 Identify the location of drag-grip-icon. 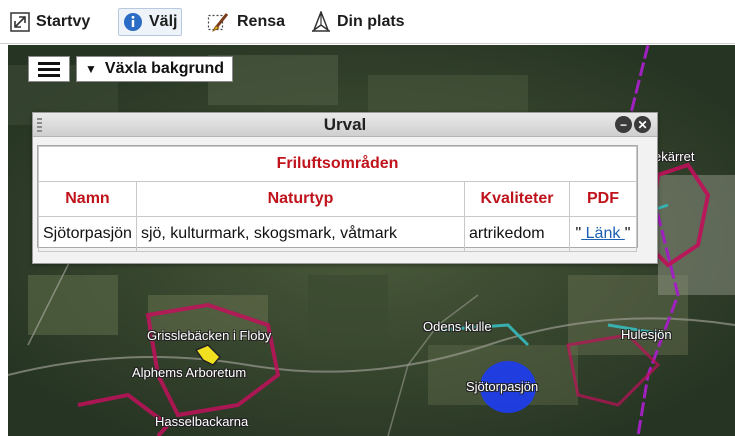
(39, 125).